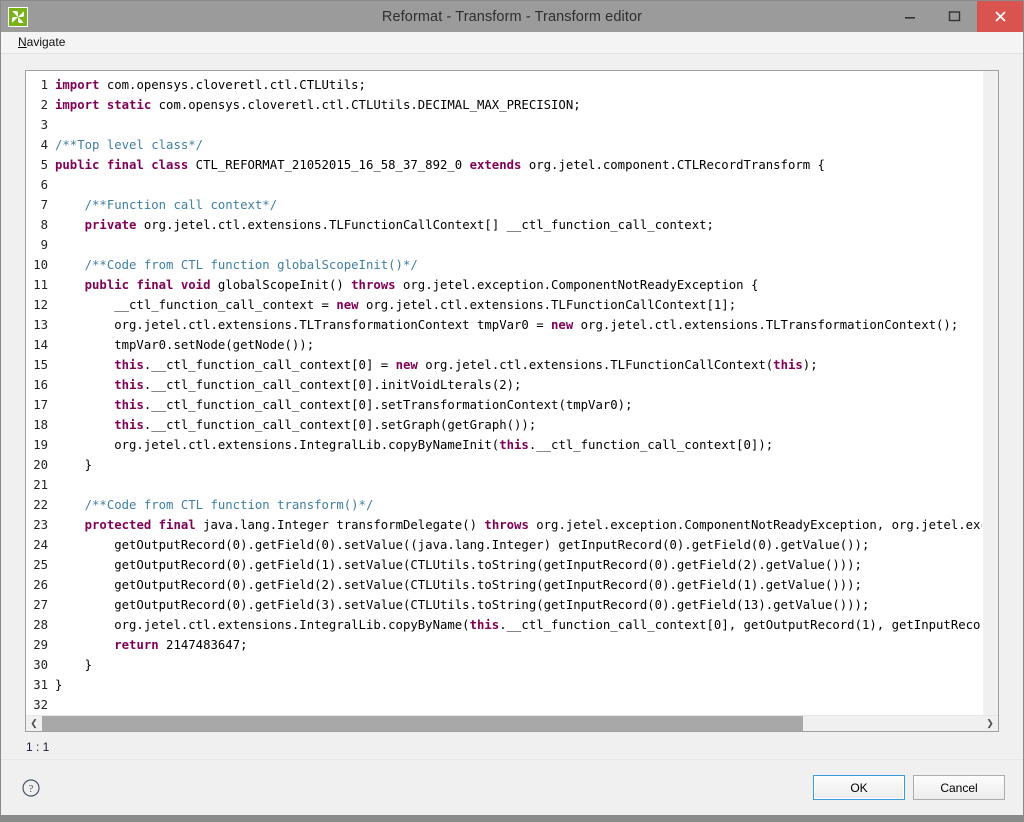 The image size is (1024, 822). Describe the element at coordinates (22, 42) in the screenshot. I see `menu-item-navigate-mnemonic: N` at that location.